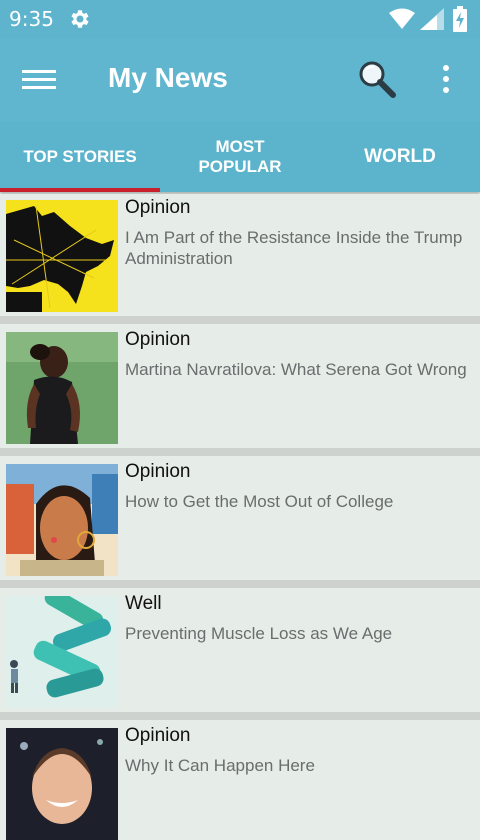 This screenshot has height=840, width=480. I want to click on tab-most-popular: MOST POPULAR, so click(240, 157).